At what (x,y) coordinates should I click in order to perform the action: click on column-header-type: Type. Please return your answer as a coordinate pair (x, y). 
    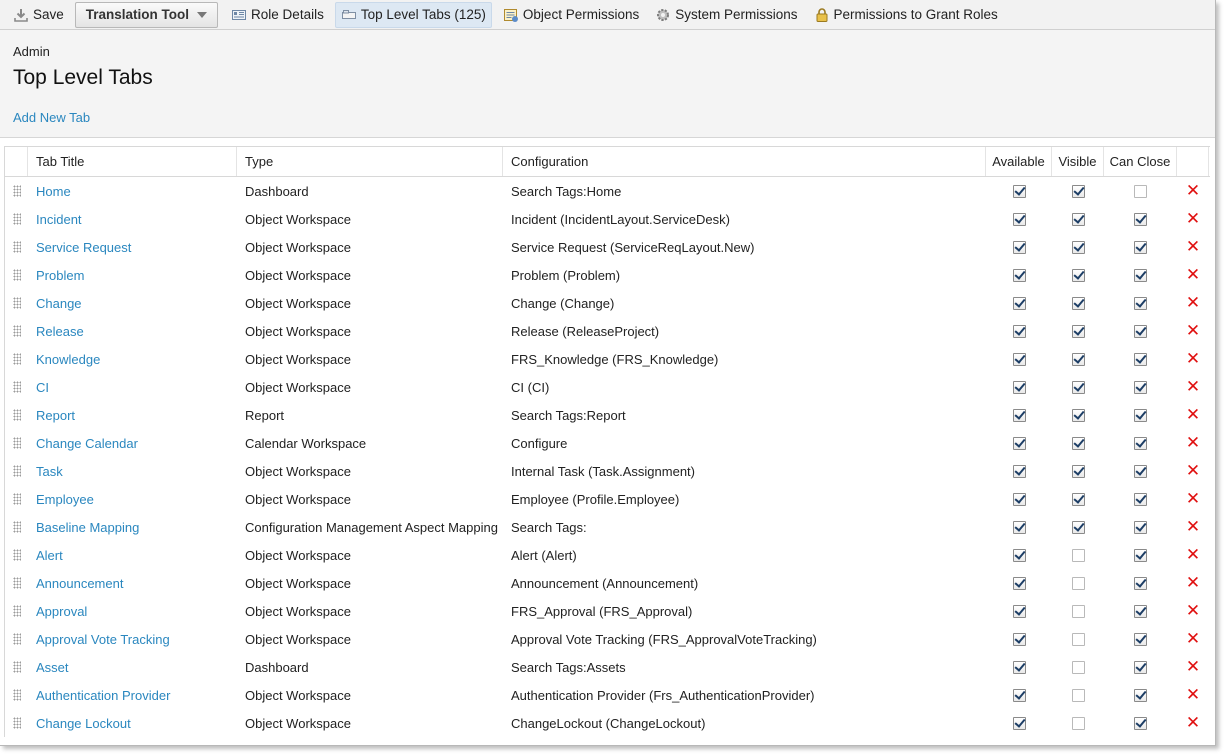
    Looking at the image, I should click on (370, 161).